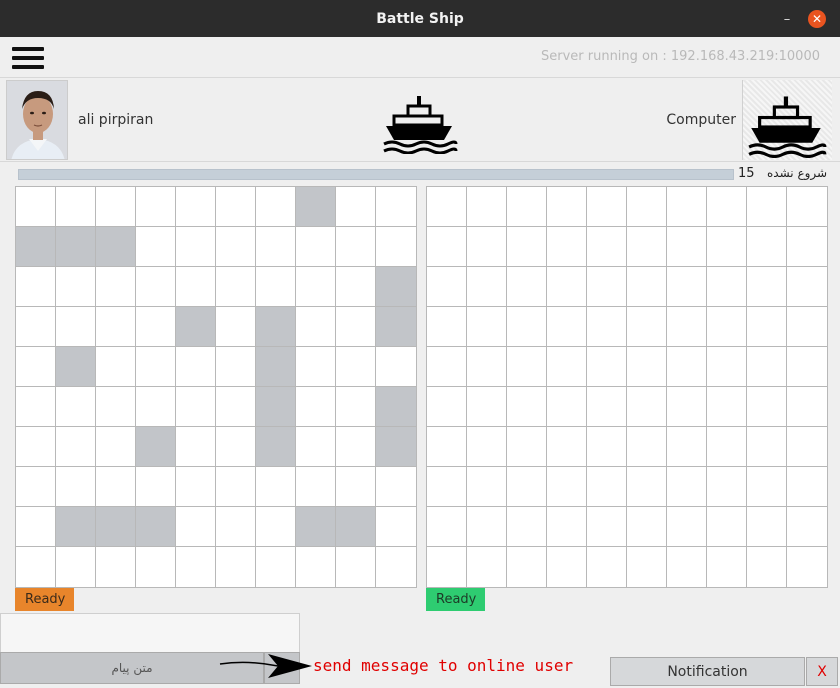 This screenshot has width=840, height=688. What do you see at coordinates (44, 599) in the screenshot?
I see `ready-button-player: Ready` at bounding box center [44, 599].